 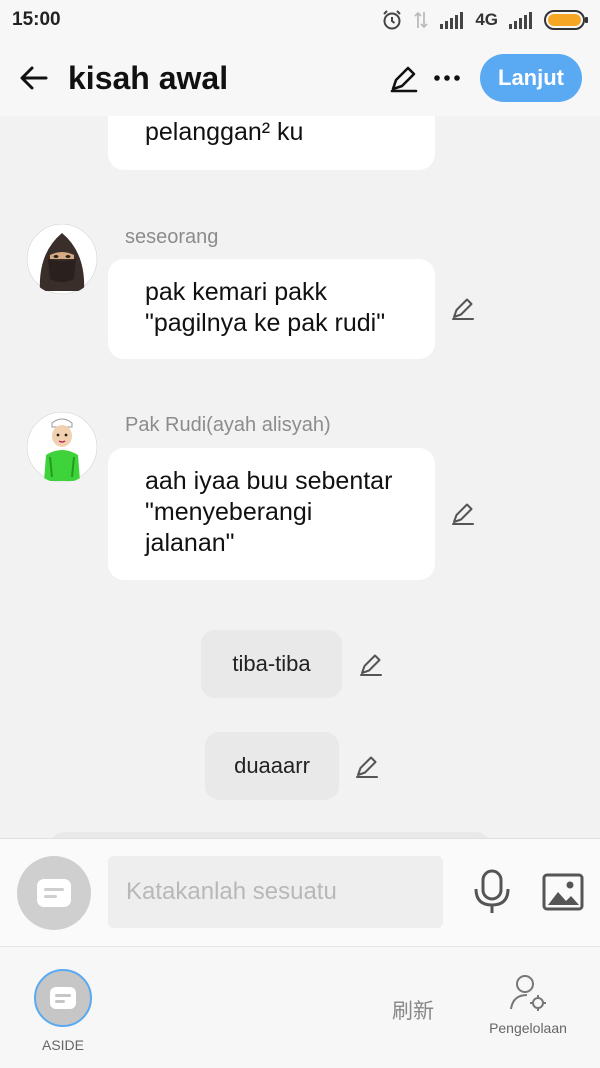 I want to click on alarm-icon, so click(x=392, y=20).